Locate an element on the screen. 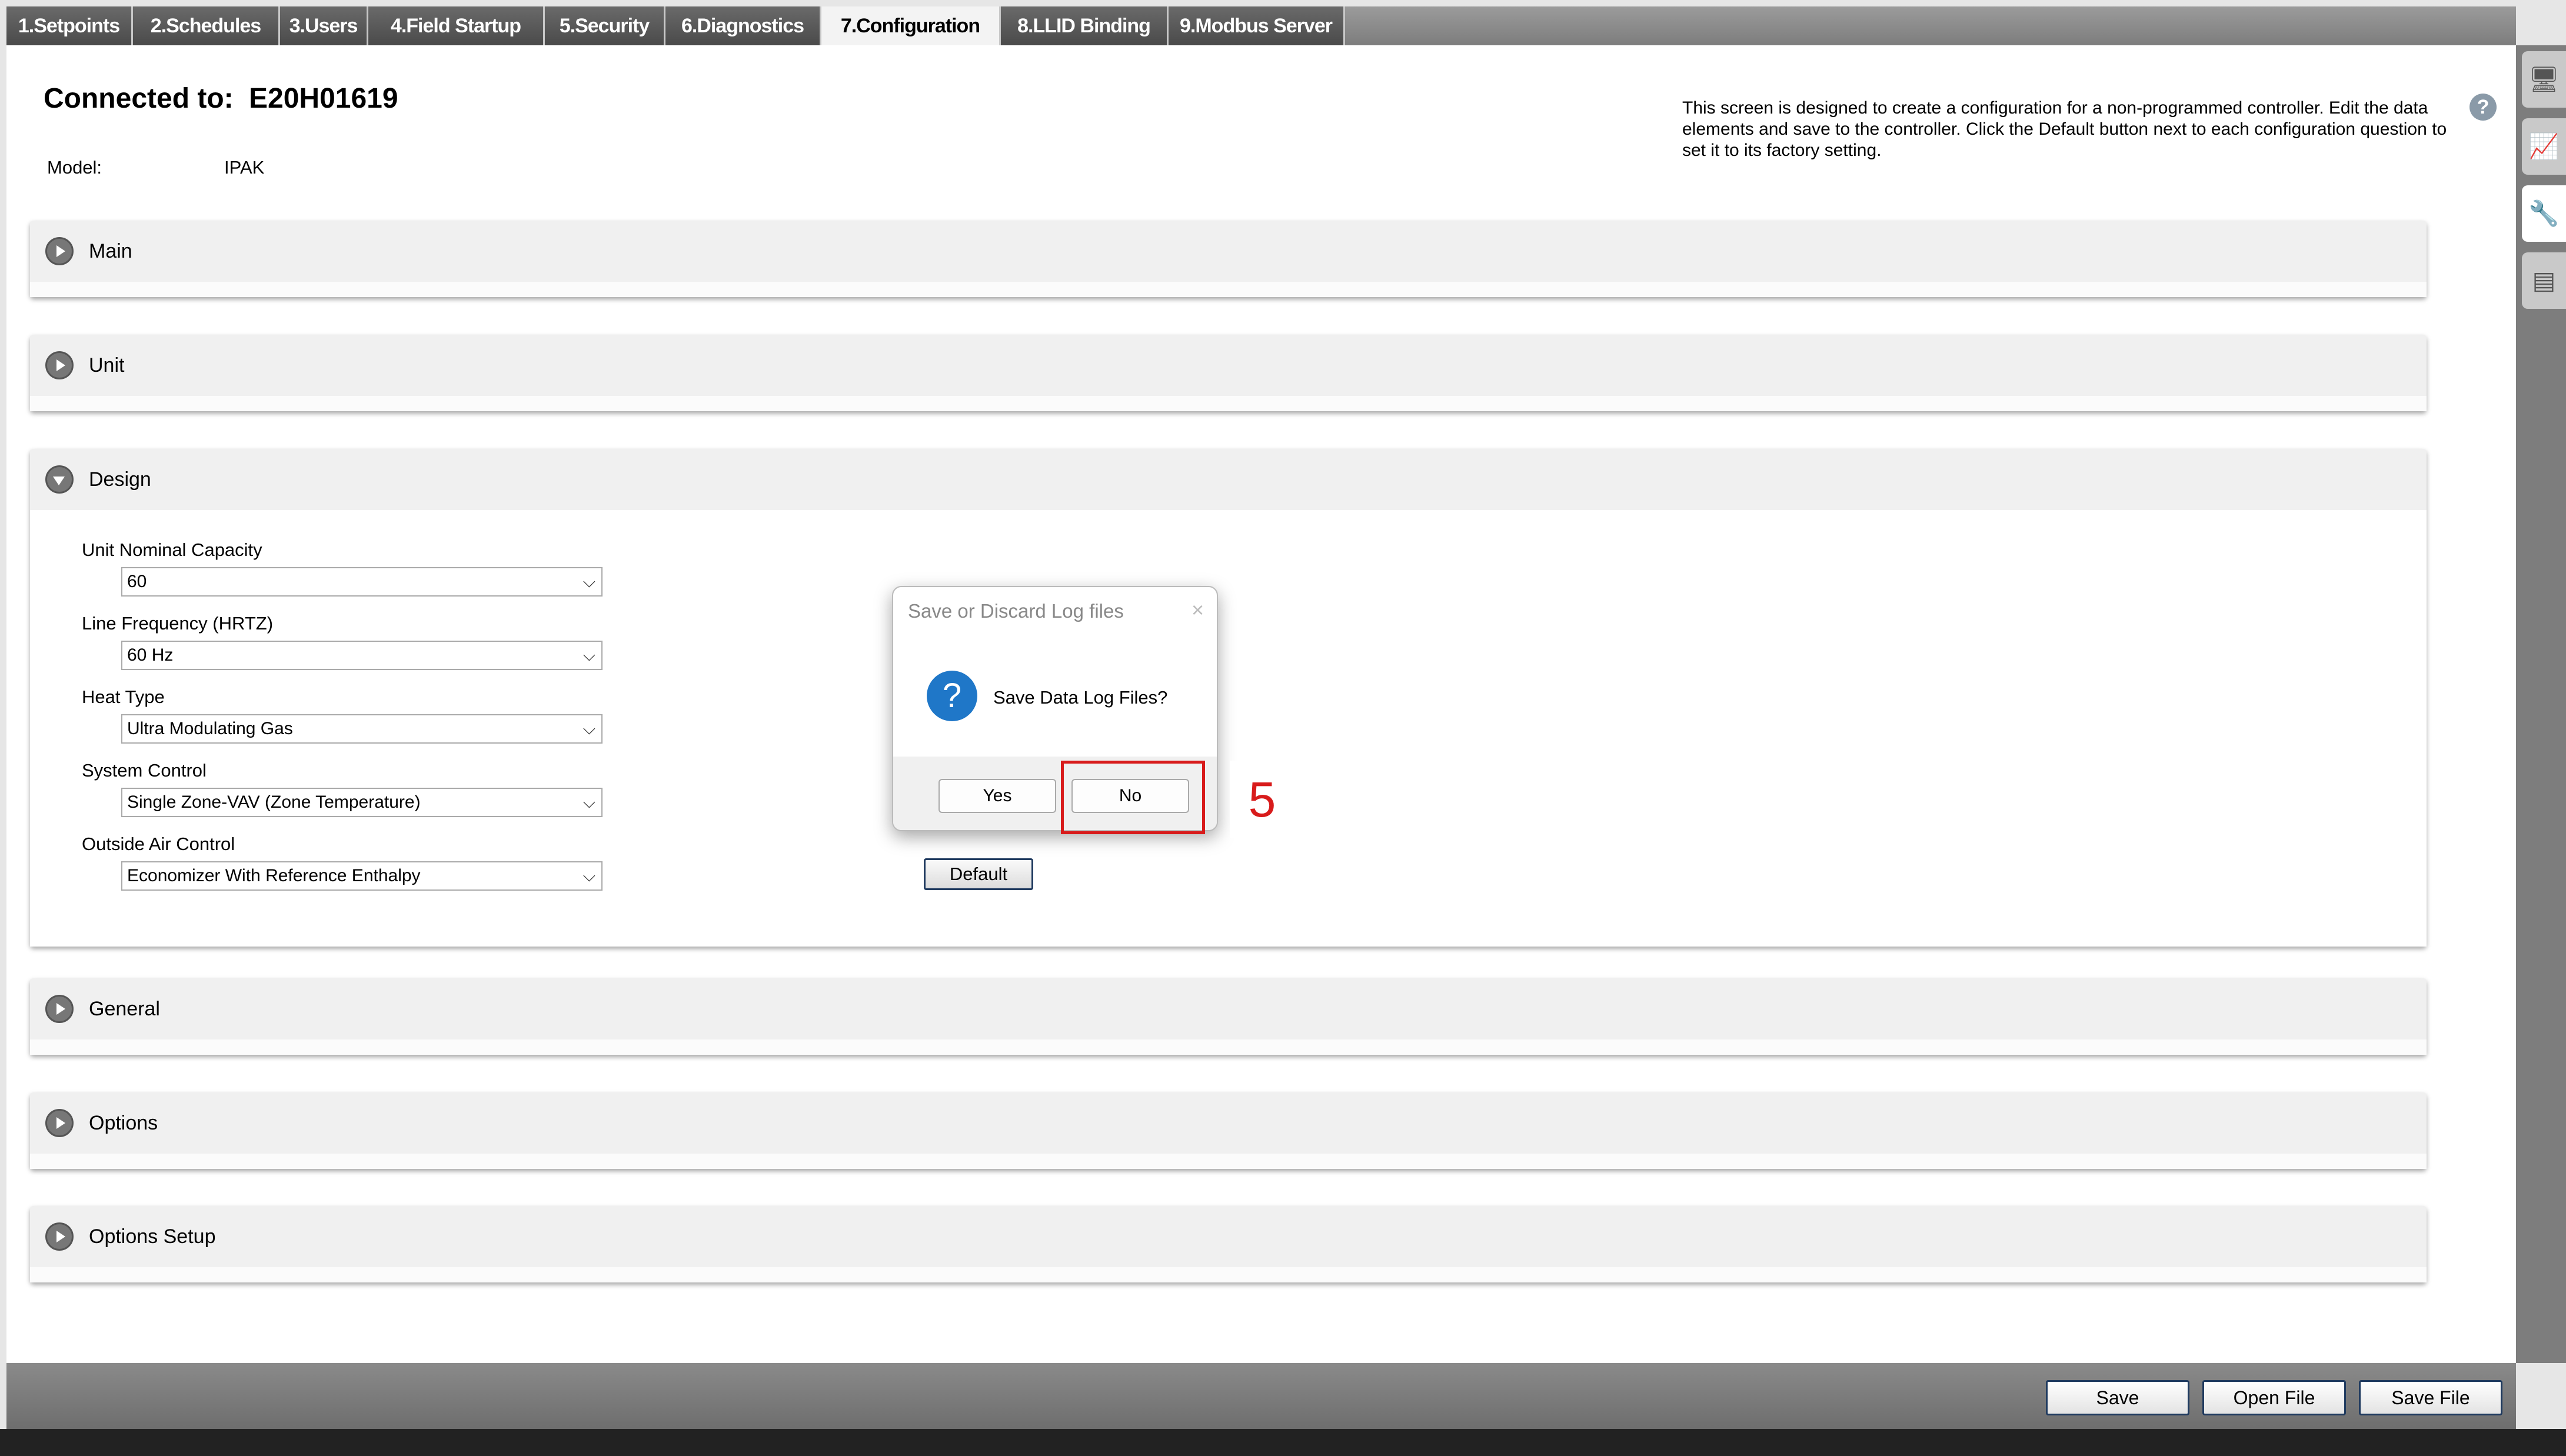 Image resolution: width=2566 pixels, height=1456 pixels. line-frequency-value: 60 Hz is located at coordinates (151, 655).